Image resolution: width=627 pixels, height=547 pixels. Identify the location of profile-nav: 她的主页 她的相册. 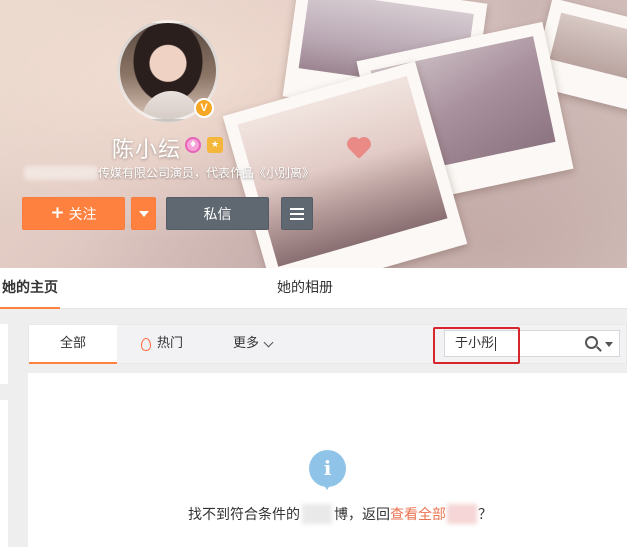
(313, 288).